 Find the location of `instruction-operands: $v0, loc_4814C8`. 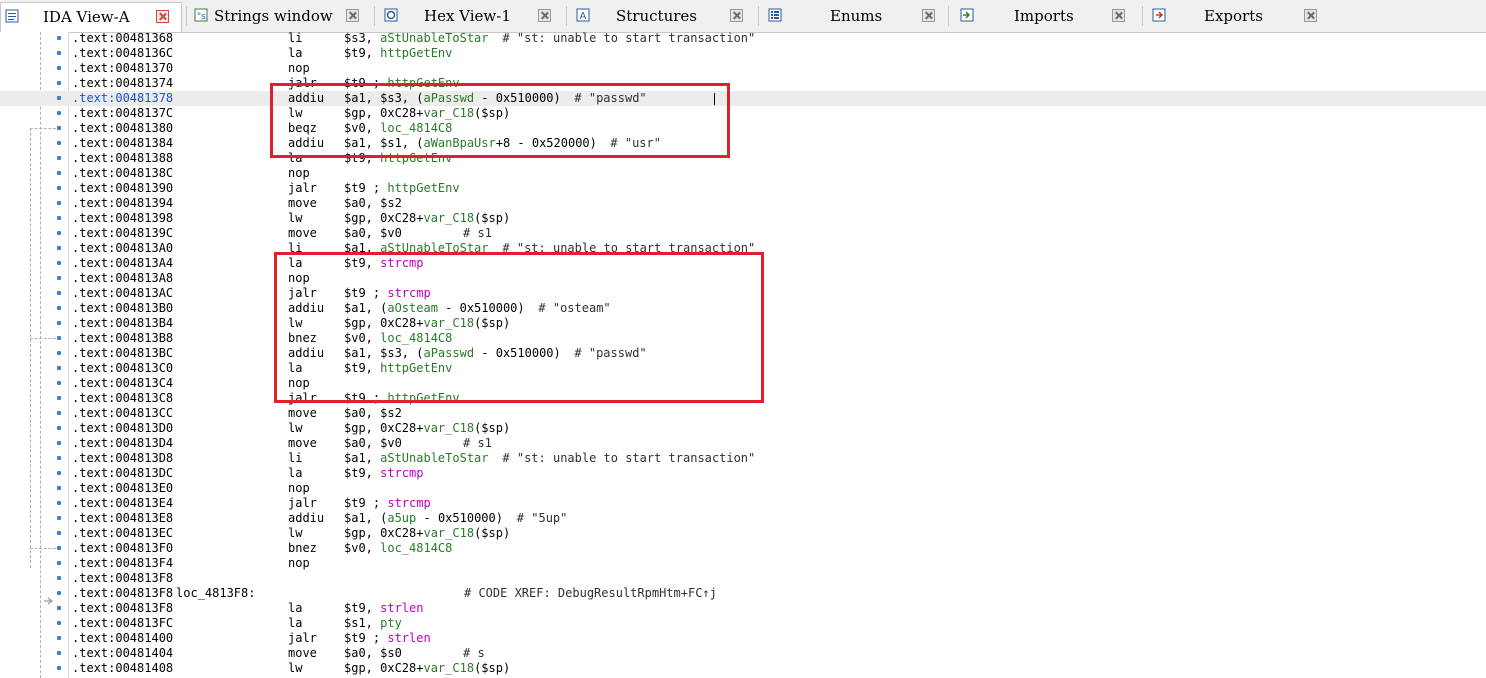

instruction-operands: $v0, loc_4814C8 is located at coordinates (398, 548).